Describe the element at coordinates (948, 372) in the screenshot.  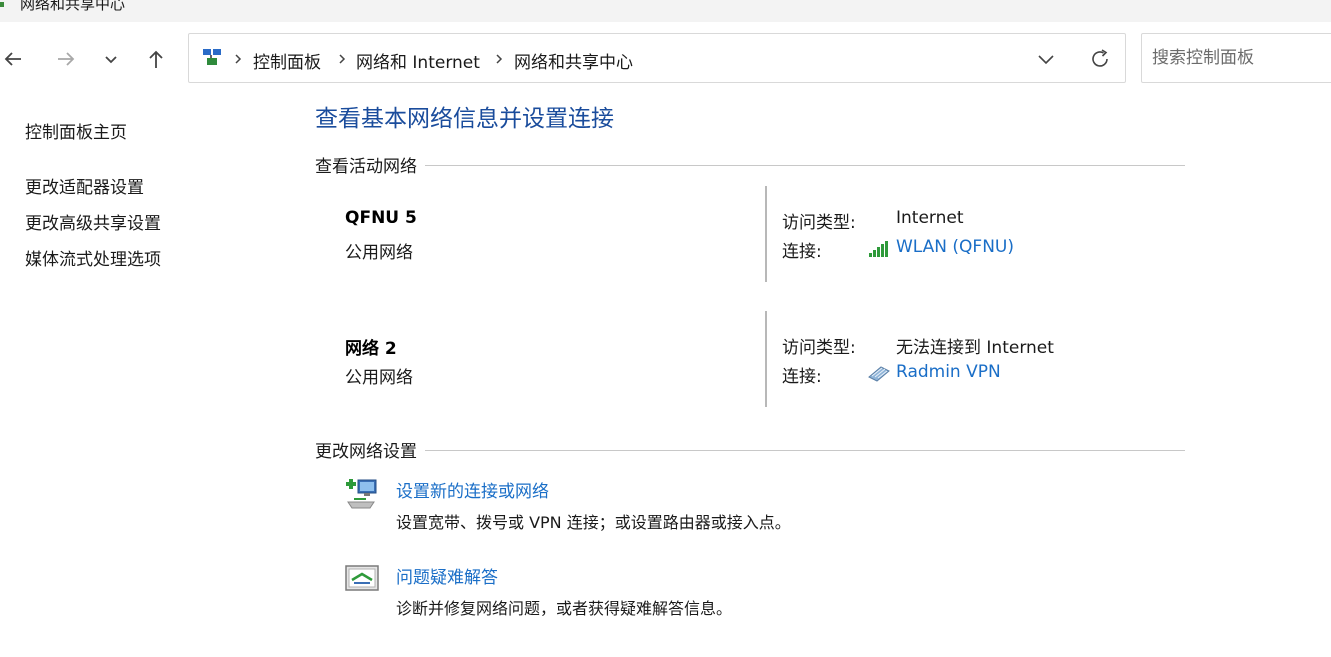
I see `connection-radmin-vpn-link: Radmin VPN` at that location.